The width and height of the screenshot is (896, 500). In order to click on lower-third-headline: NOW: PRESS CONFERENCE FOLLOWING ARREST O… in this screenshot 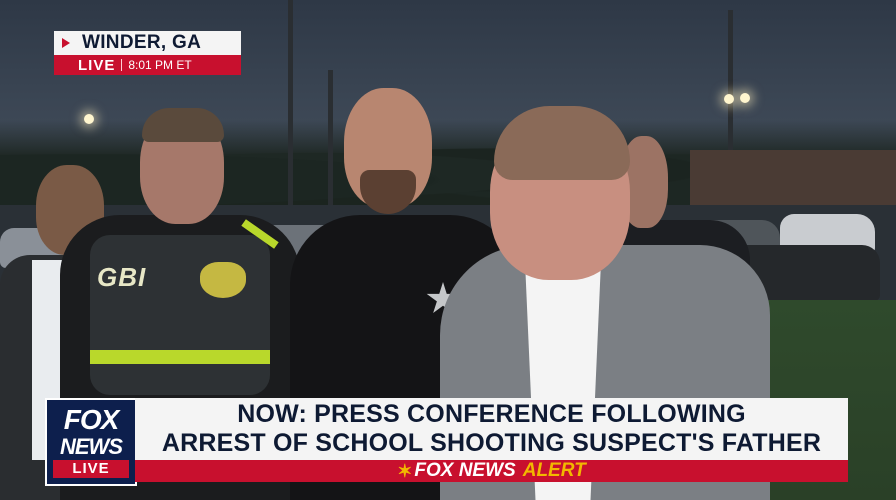, I will do `click(491, 429)`.